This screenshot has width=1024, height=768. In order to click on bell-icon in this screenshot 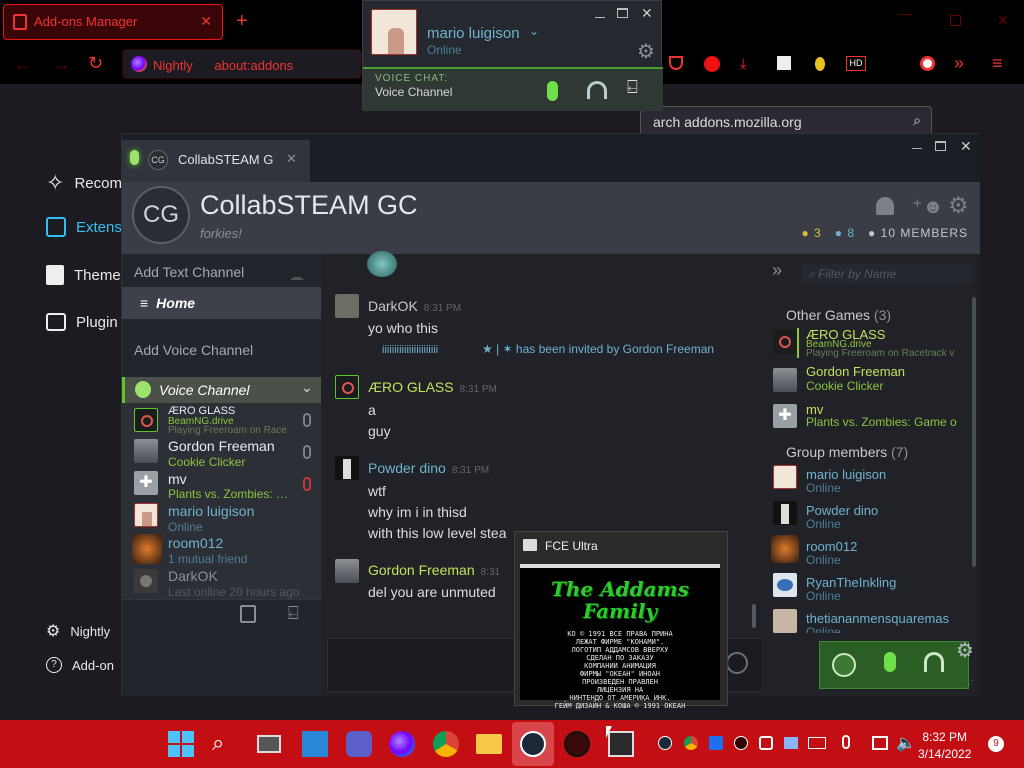, I will do `click(885, 206)`.